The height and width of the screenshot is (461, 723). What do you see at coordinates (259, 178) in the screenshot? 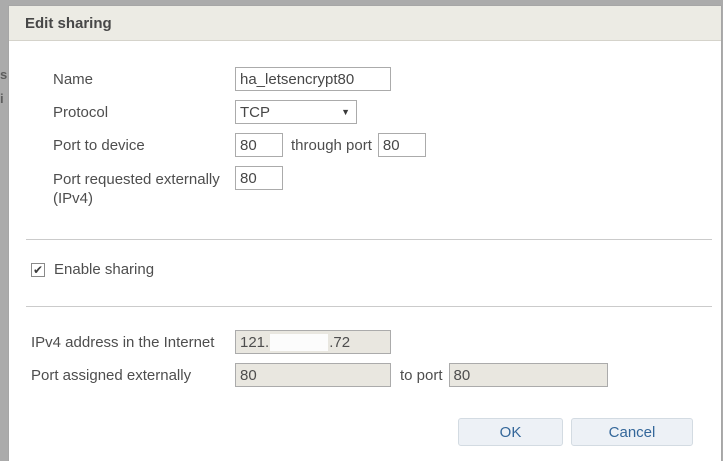
I see `port-requested-input` at bounding box center [259, 178].